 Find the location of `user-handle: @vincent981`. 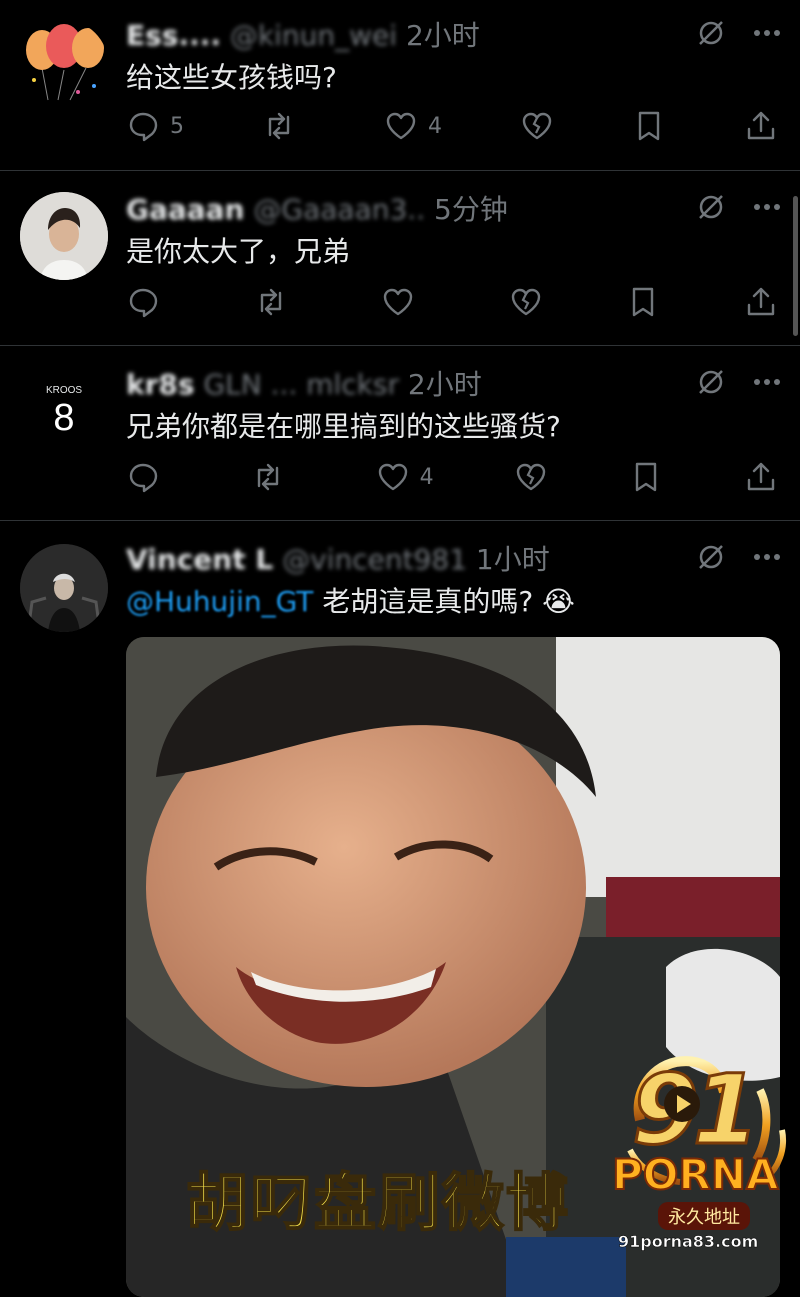

user-handle: @vincent981 is located at coordinates (374, 559).